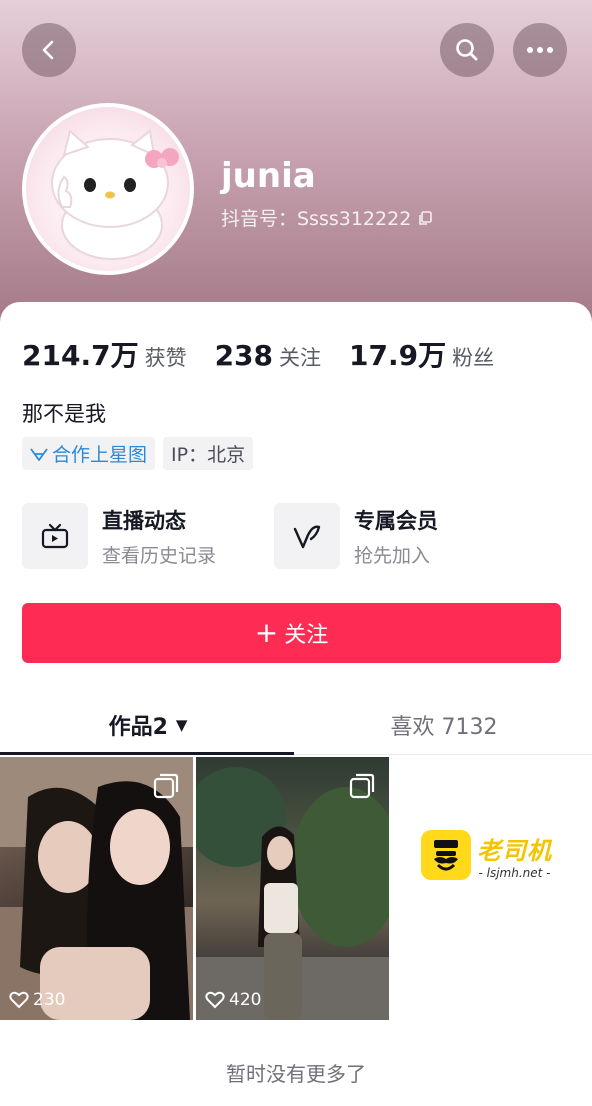 This screenshot has height=1106, width=592. What do you see at coordinates (159, 555) in the screenshot?
I see `live-activity-subtitle: 查看历史记录` at bounding box center [159, 555].